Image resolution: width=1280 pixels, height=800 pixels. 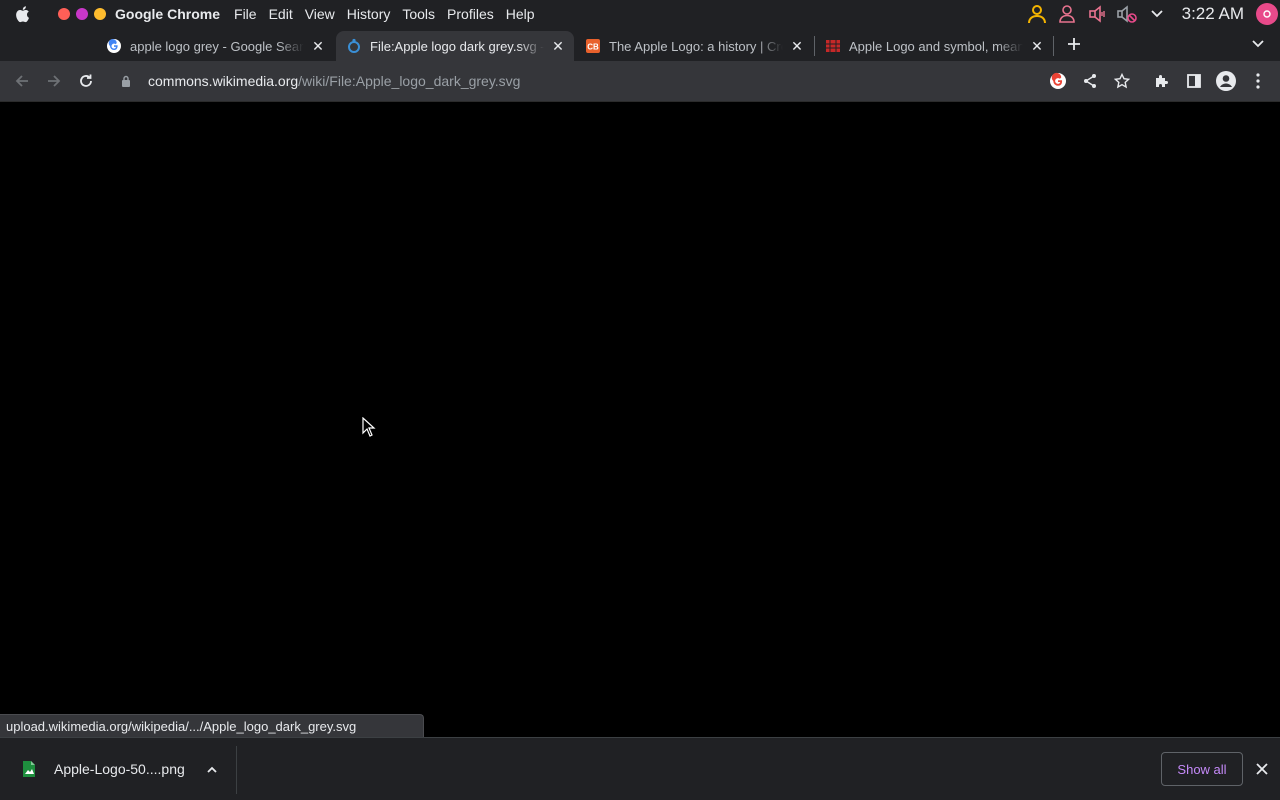 I want to click on chevron-down-icon, so click(x=1157, y=14).